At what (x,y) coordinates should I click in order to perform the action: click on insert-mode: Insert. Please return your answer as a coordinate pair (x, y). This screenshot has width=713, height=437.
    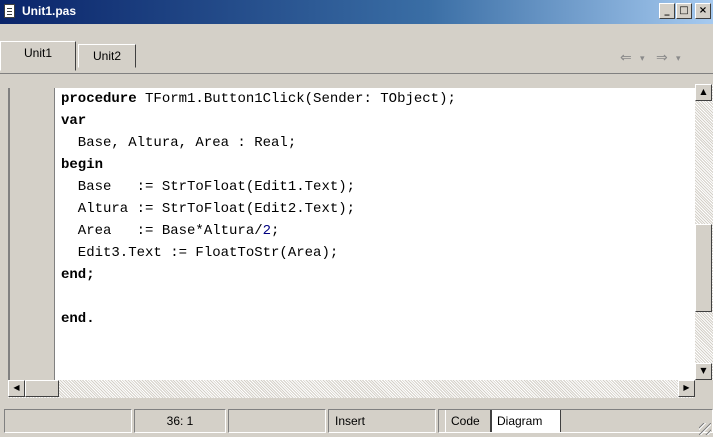
    Looking at the image, I should click on (382, 421).